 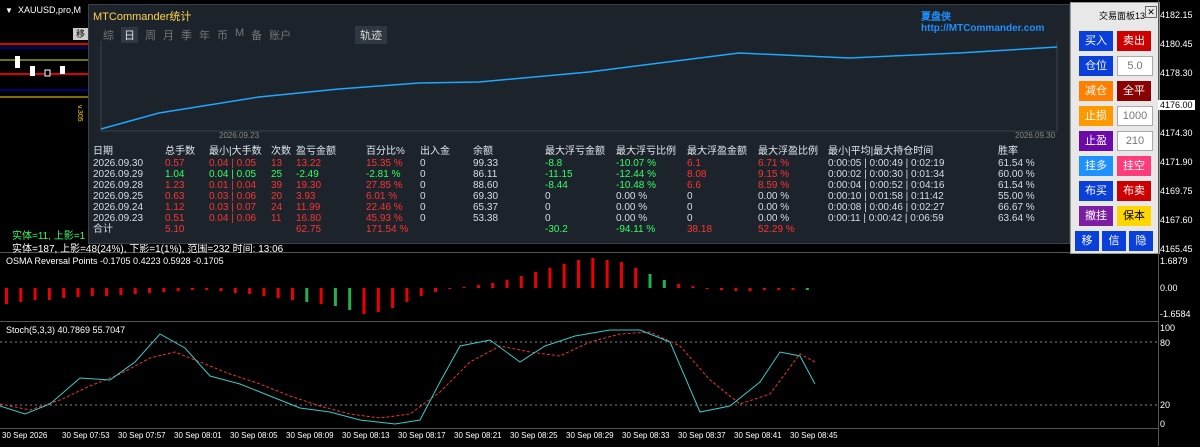 What do you see at coordinates (1096, 166) in the screenshot?
I see `pending-long-button: 挂多` at bounding box center [1096, 166].